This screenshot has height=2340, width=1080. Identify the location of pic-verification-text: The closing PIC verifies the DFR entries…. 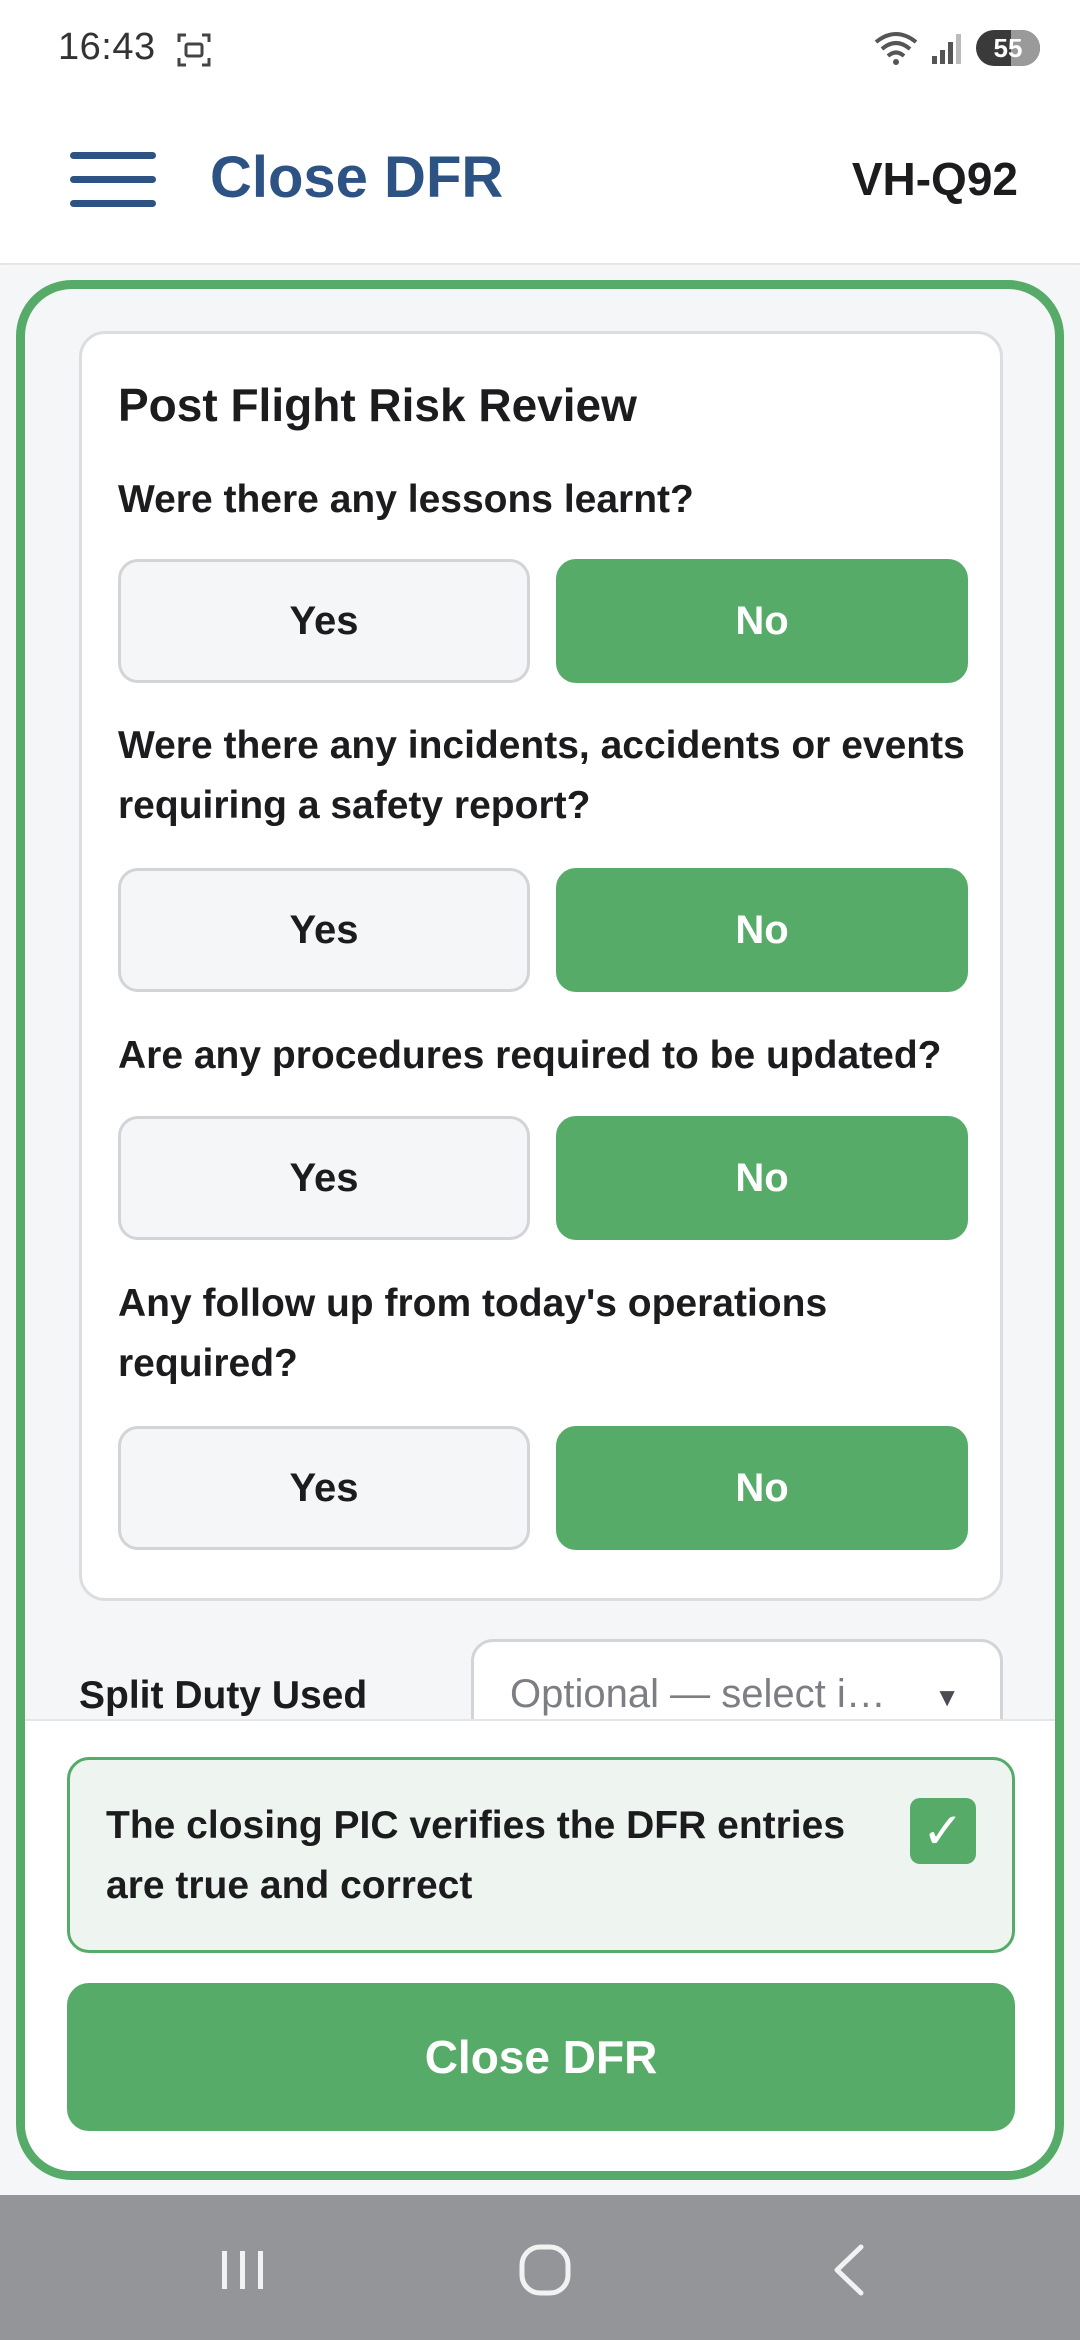
(476, 1855).